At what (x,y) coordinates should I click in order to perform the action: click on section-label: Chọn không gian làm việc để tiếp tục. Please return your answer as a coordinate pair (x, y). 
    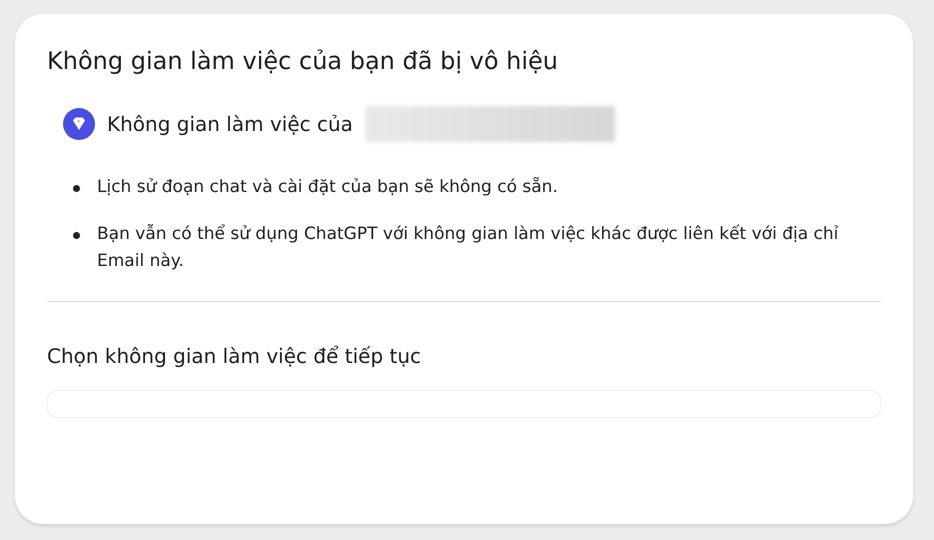
    Looking at the image, I should click on (234, 356).